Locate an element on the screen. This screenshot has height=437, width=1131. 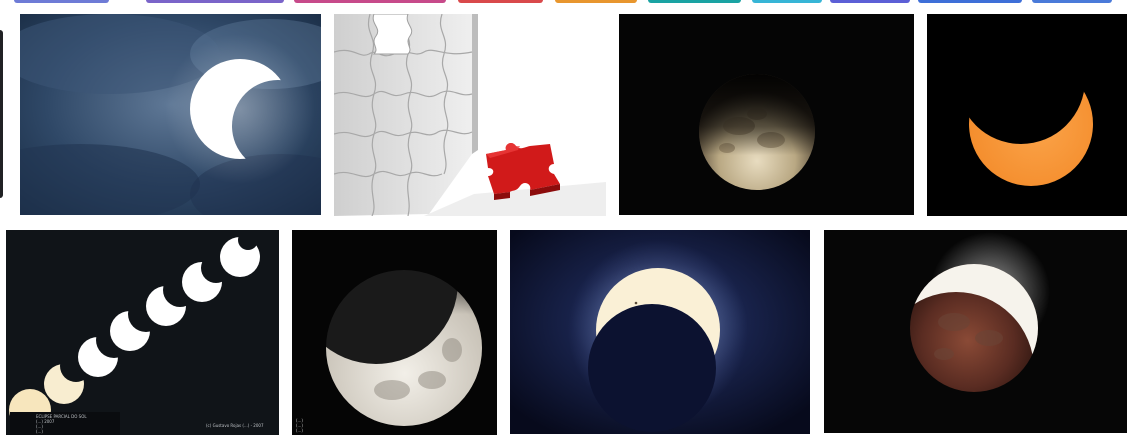
eclipse-clouds-image is located at coordinates (170, 114).